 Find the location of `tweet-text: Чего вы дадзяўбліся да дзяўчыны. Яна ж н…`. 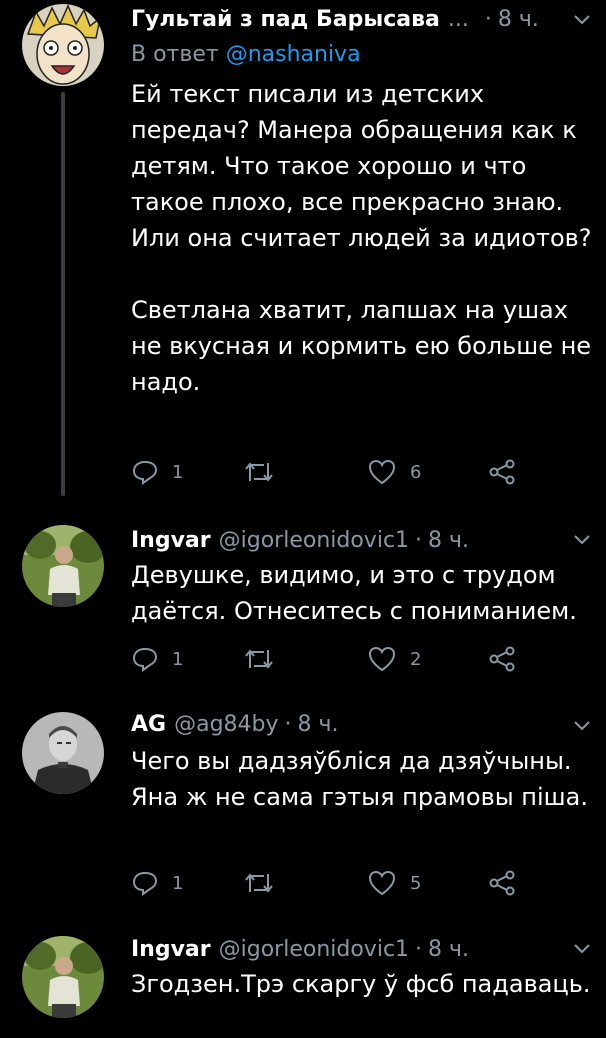

tweet-text: Чего вы дадзяўбліся да дзяўчыны. Яна ж н… is located at coordinates (361, 779).